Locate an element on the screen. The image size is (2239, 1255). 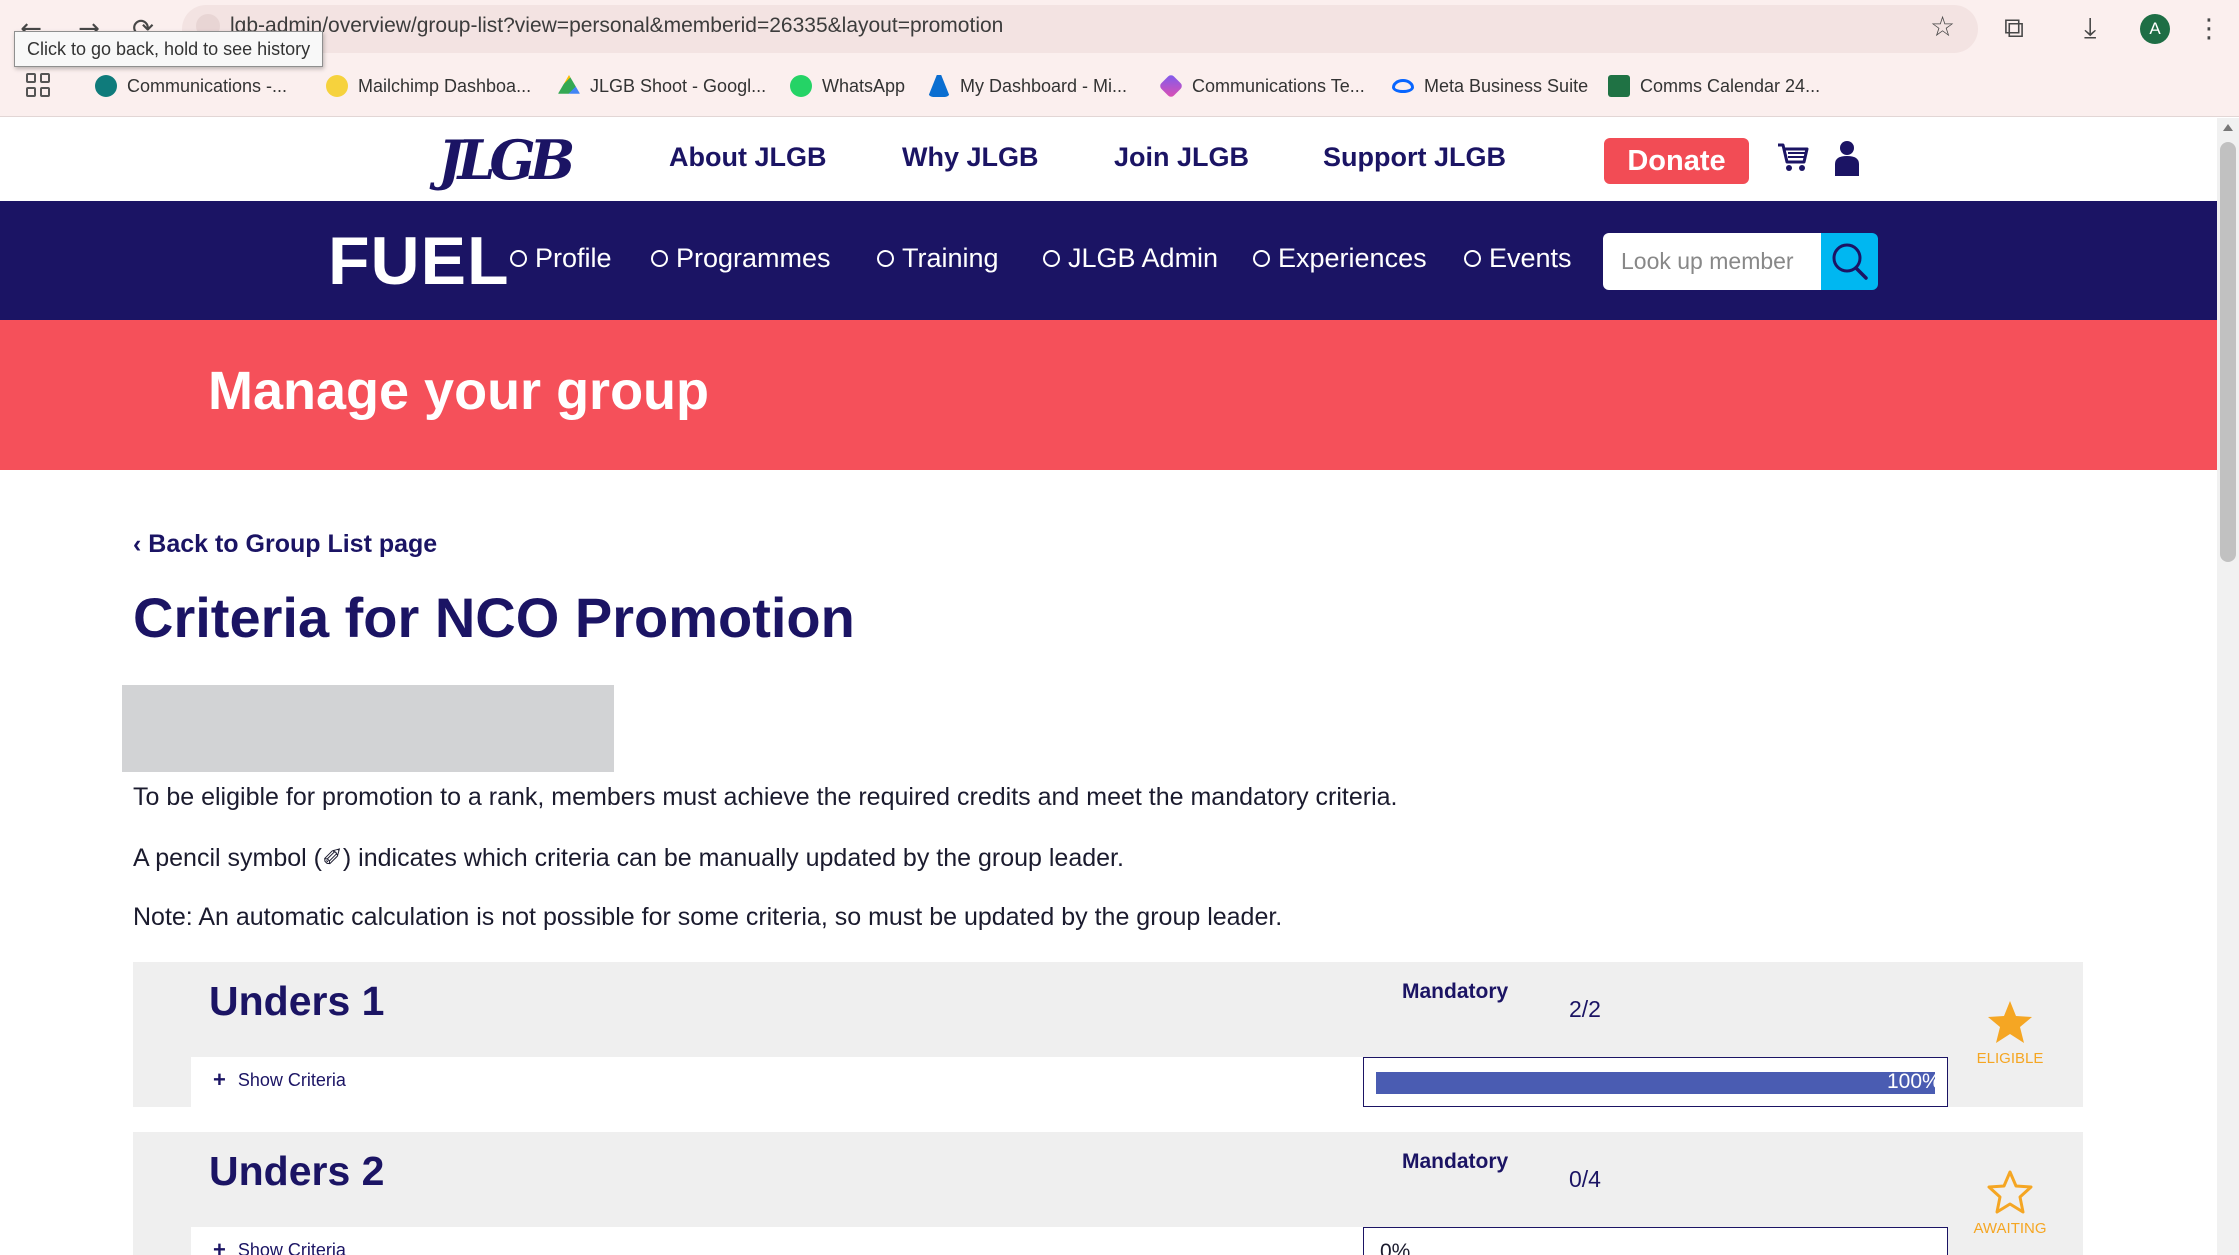
nav-about-jlgb: About JLGB is located at coordinates (747, 157).